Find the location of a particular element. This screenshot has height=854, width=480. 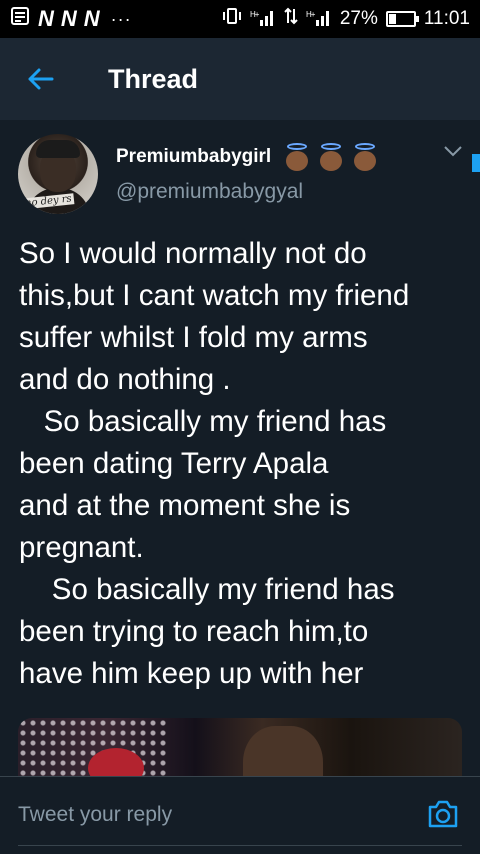

signal-1-label: H+ is located at coordinates (255, 14).